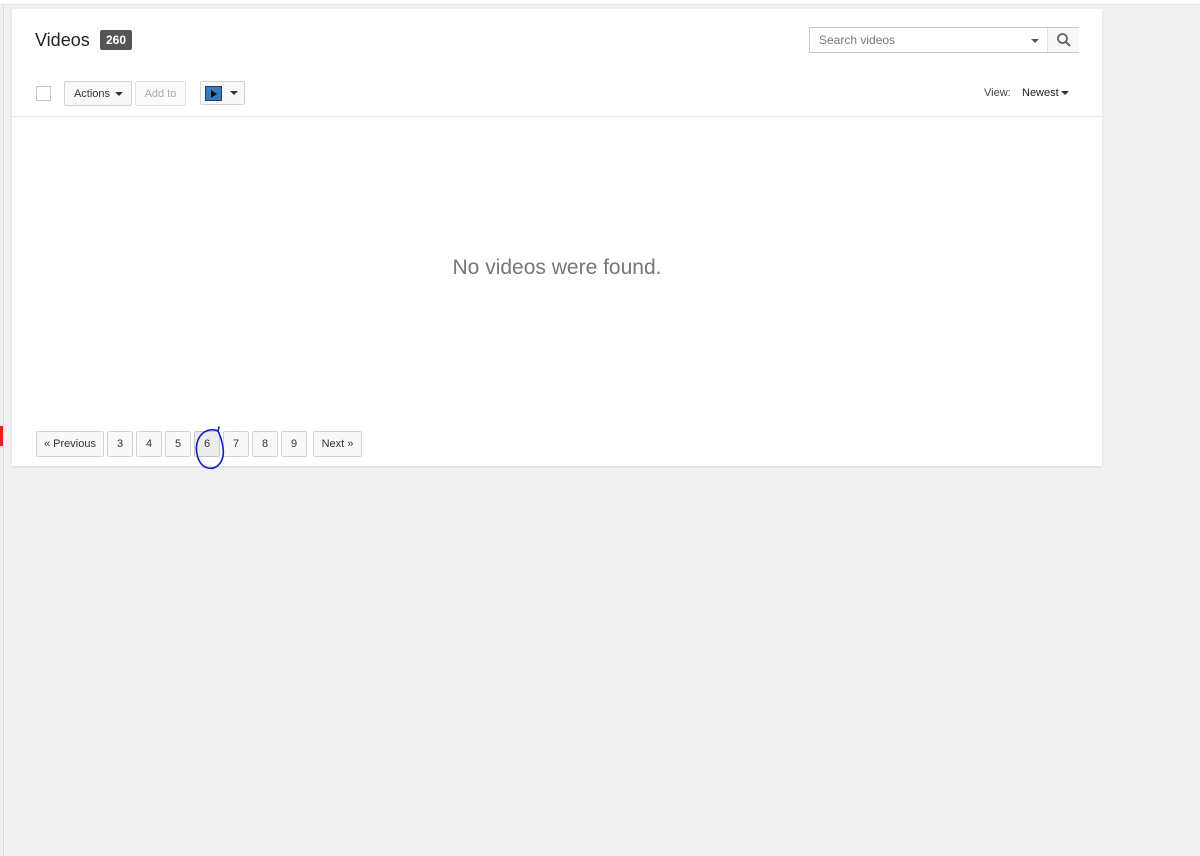 The height and width of the screenshot is (856, 1200). I want to click on video-count-badge: 260, so click(116, 40).